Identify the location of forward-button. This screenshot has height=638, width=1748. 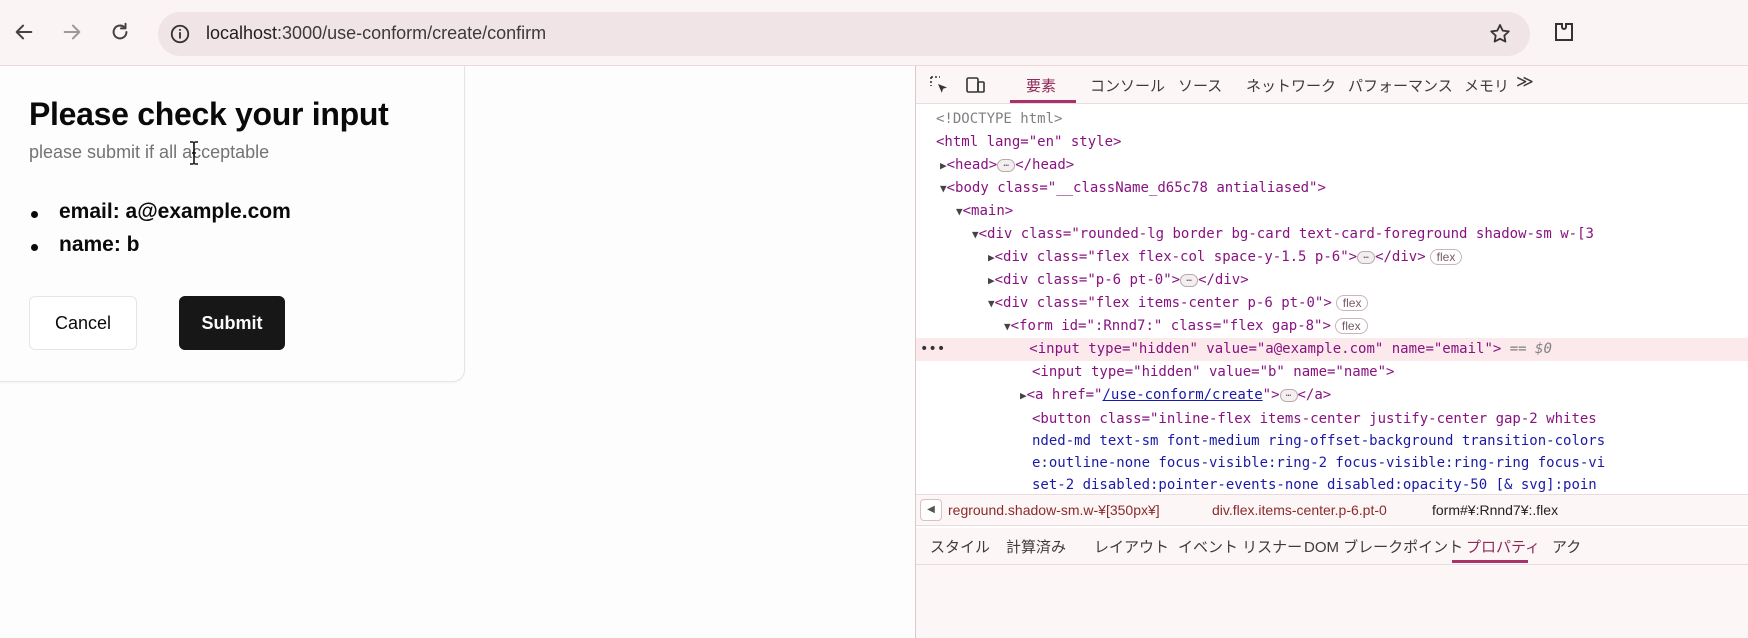
(72, 32).